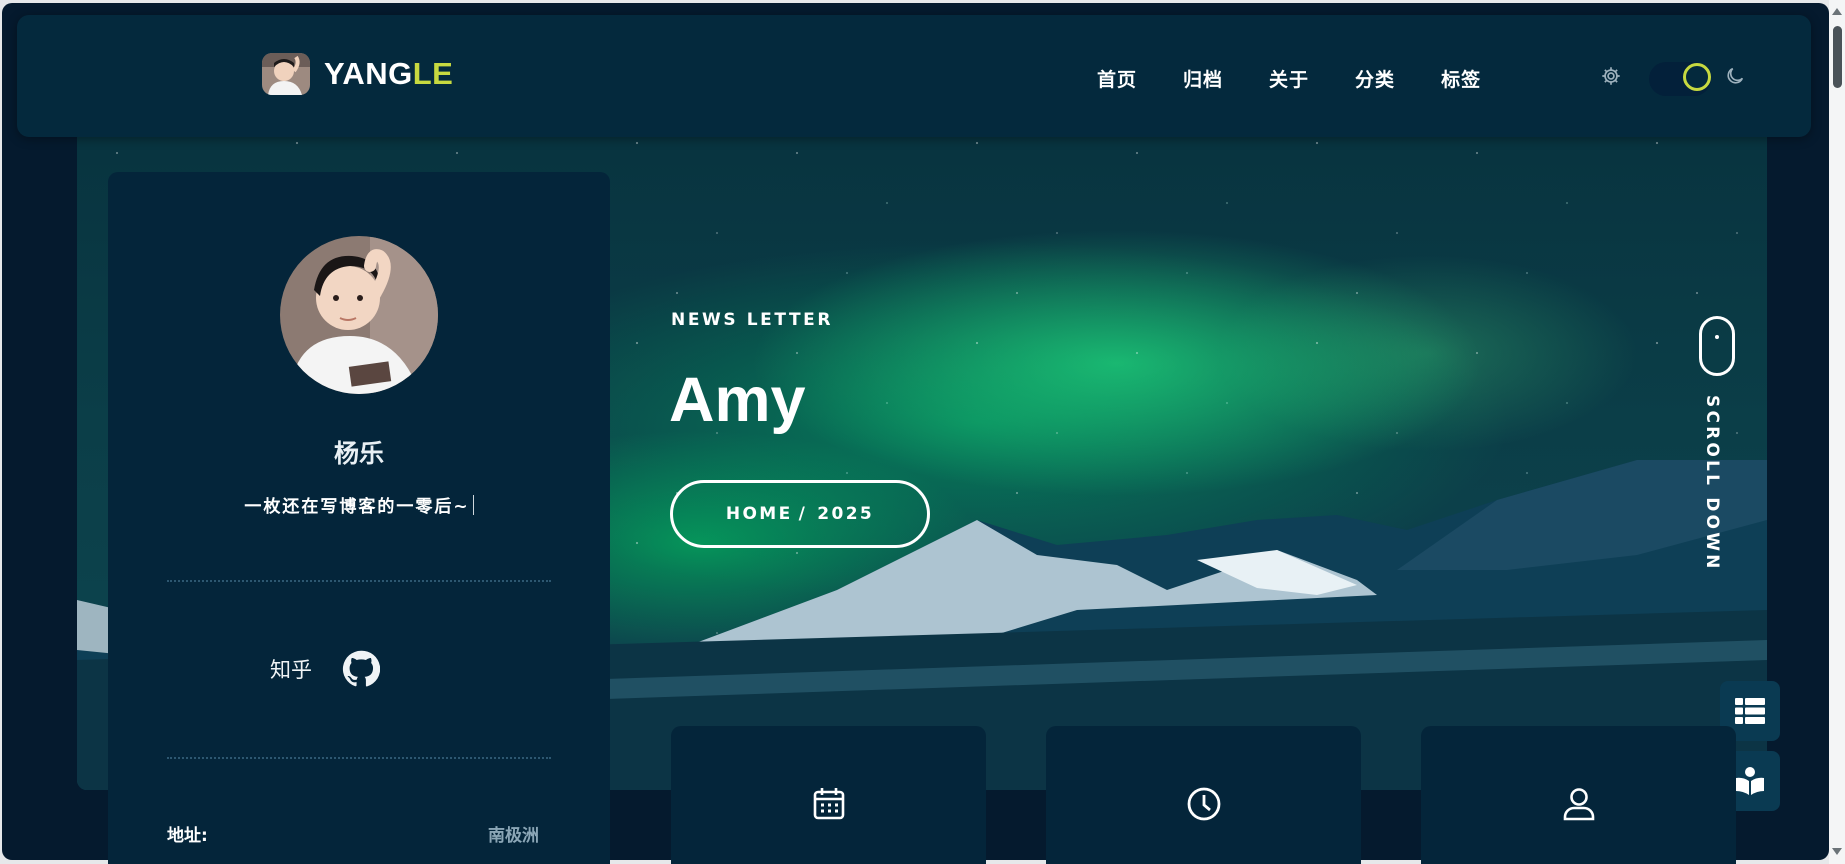 This screenshot has width=1845, height=864. What do you see at coordinates (187, 836) in the screenshot?
I see `address-label: 地址:` at bounding box center [187, 836].